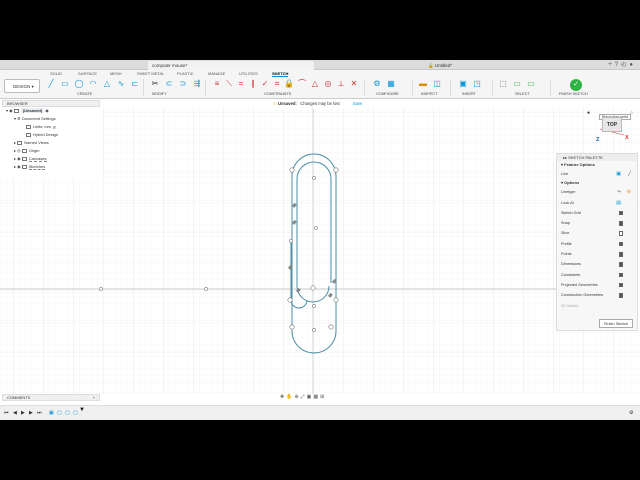 This screenshot has width=640, height=480. Describe the element at coordinates (15, 413) in the screenshot. I see `step-back-icon: ◀` at that location.